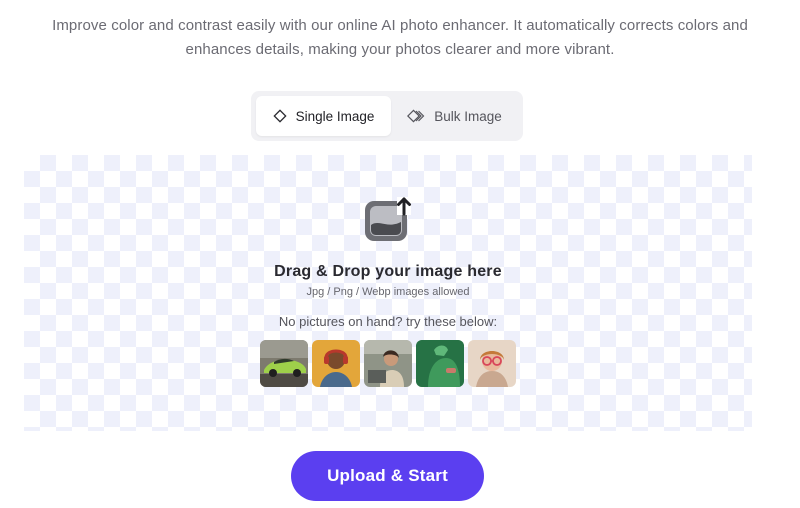  What do you see at coordinates (416, 116) in the screenshot?
I see `layered-diamonds-icon` at bounding box center [416, 116].